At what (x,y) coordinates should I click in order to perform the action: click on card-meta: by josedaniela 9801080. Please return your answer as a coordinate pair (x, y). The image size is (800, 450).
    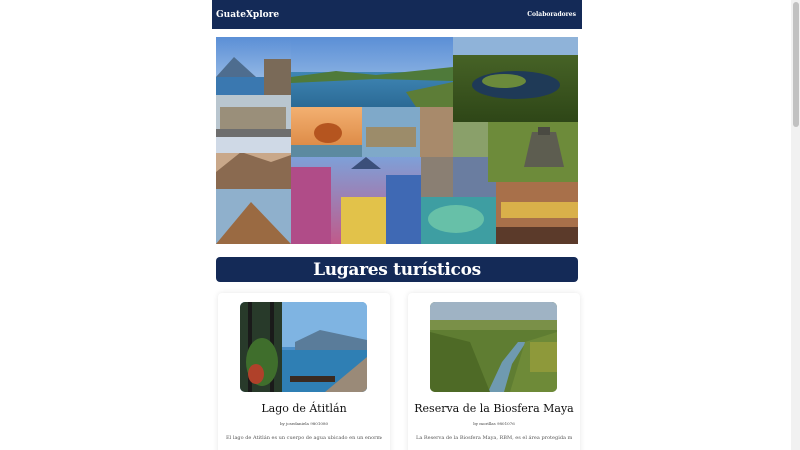
    Looking at the image, I should click on (304, 423).